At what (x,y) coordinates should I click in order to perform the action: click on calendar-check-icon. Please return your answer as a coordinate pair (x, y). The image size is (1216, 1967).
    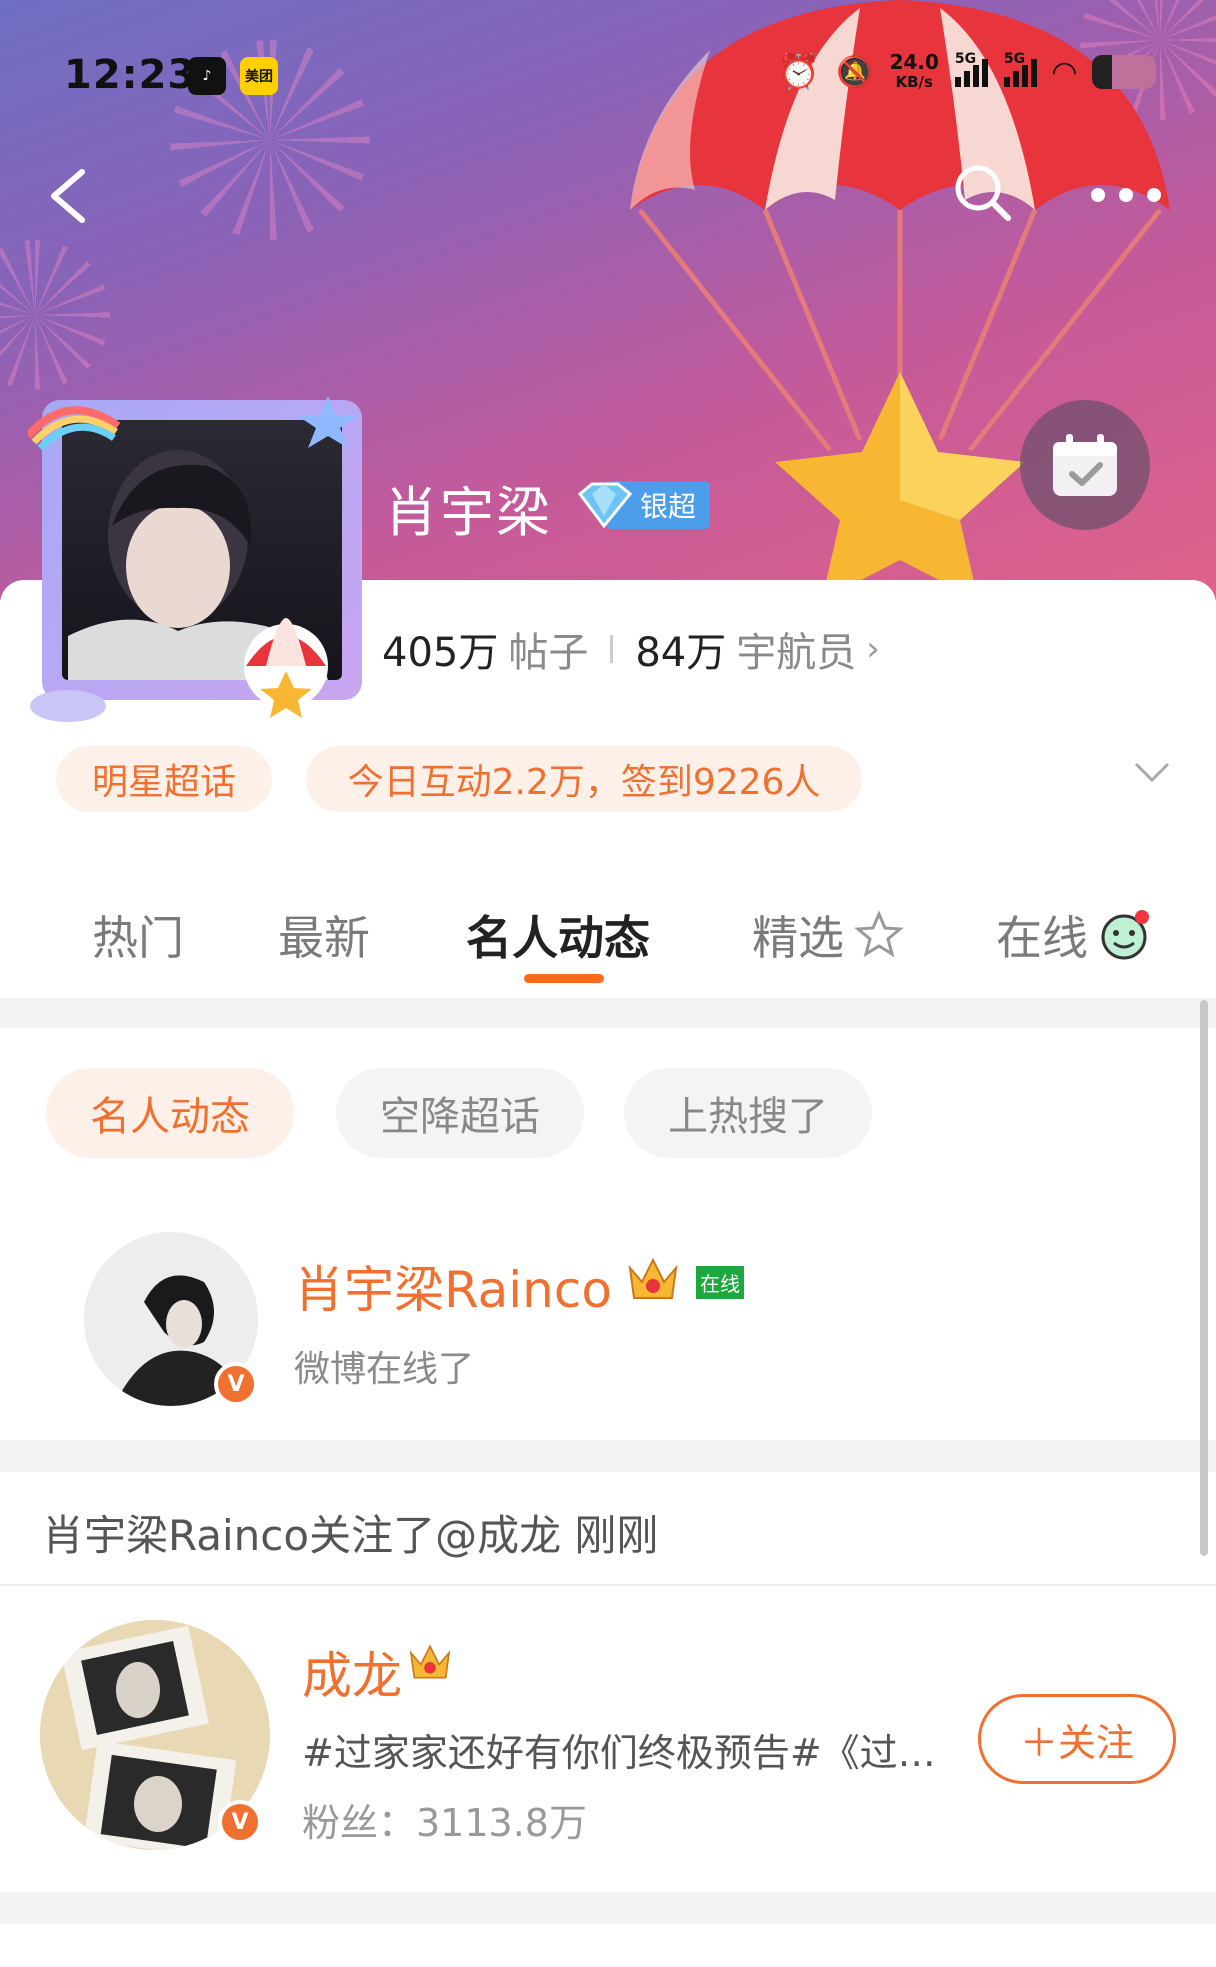
    Looking at the image, I should click on (1085, 465).